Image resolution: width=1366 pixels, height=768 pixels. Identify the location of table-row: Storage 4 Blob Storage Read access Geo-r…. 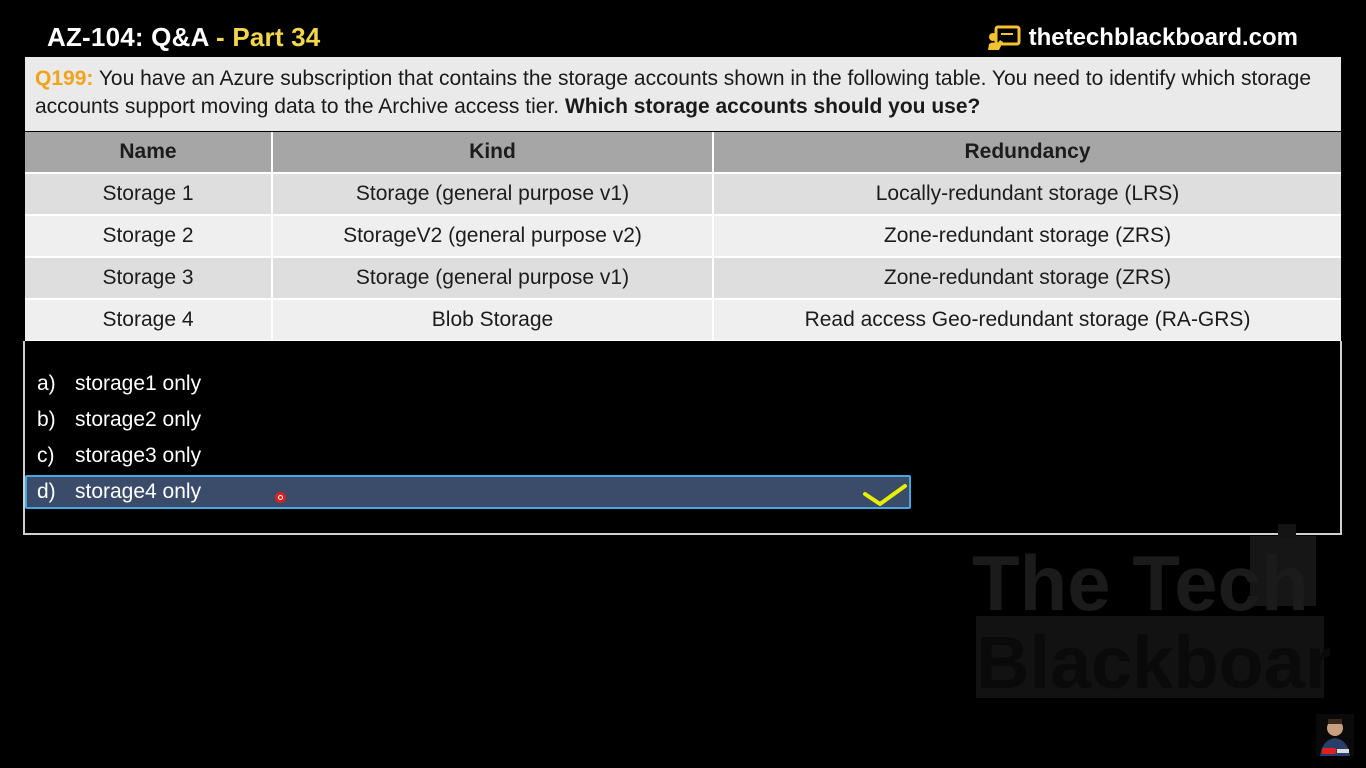
(683, 320).